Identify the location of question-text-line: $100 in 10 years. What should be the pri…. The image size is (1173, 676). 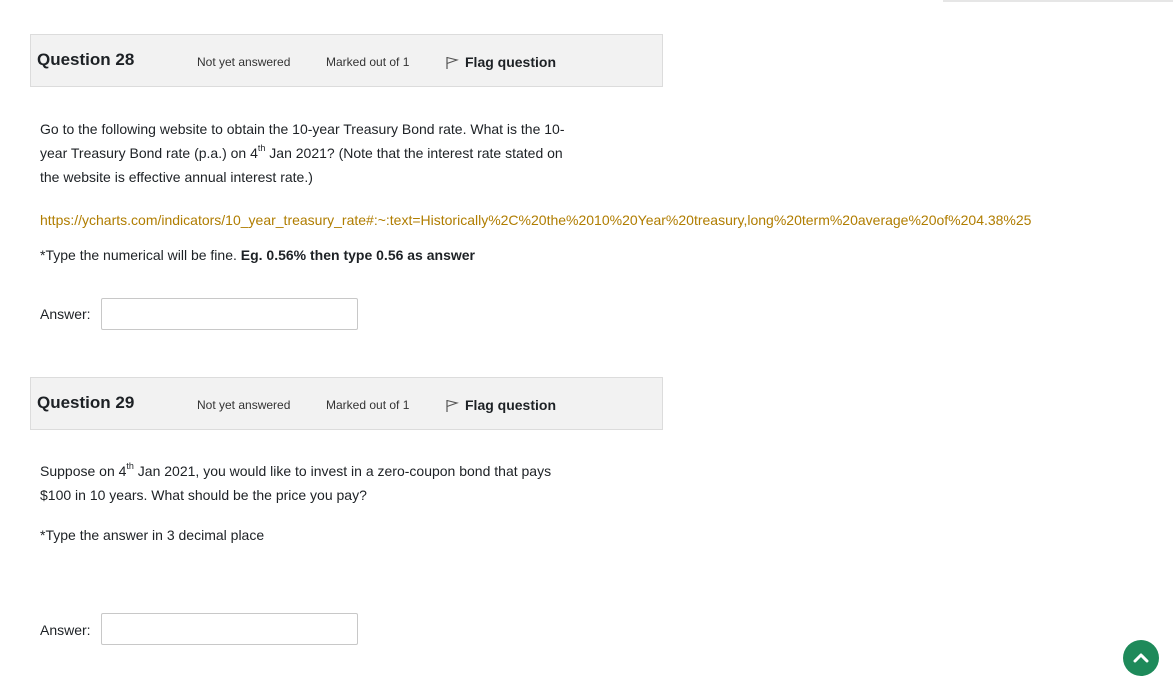
(203, 495).